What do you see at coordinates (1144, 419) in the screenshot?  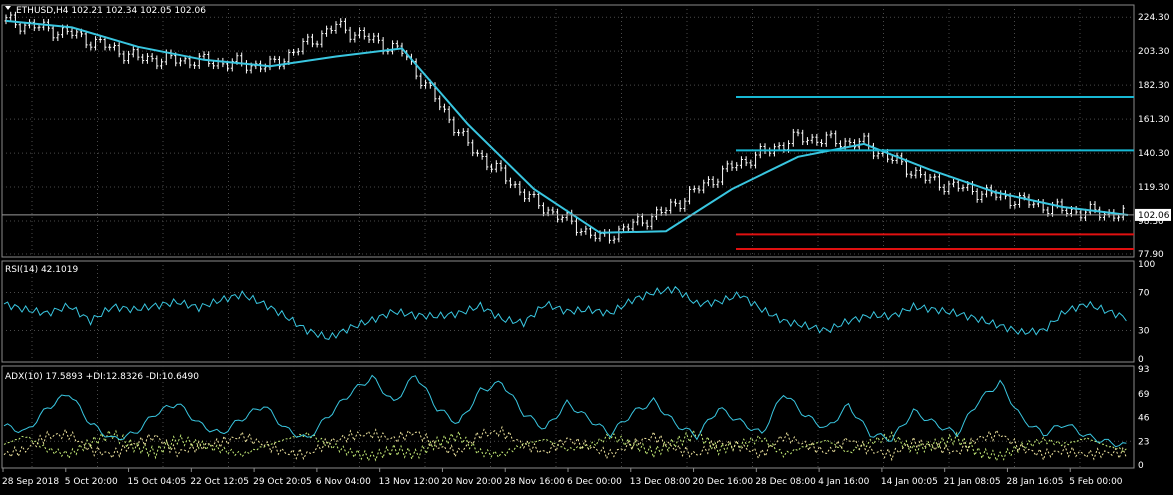 I see `adx-tick-label: 46` at bounding box center [1144, 419].